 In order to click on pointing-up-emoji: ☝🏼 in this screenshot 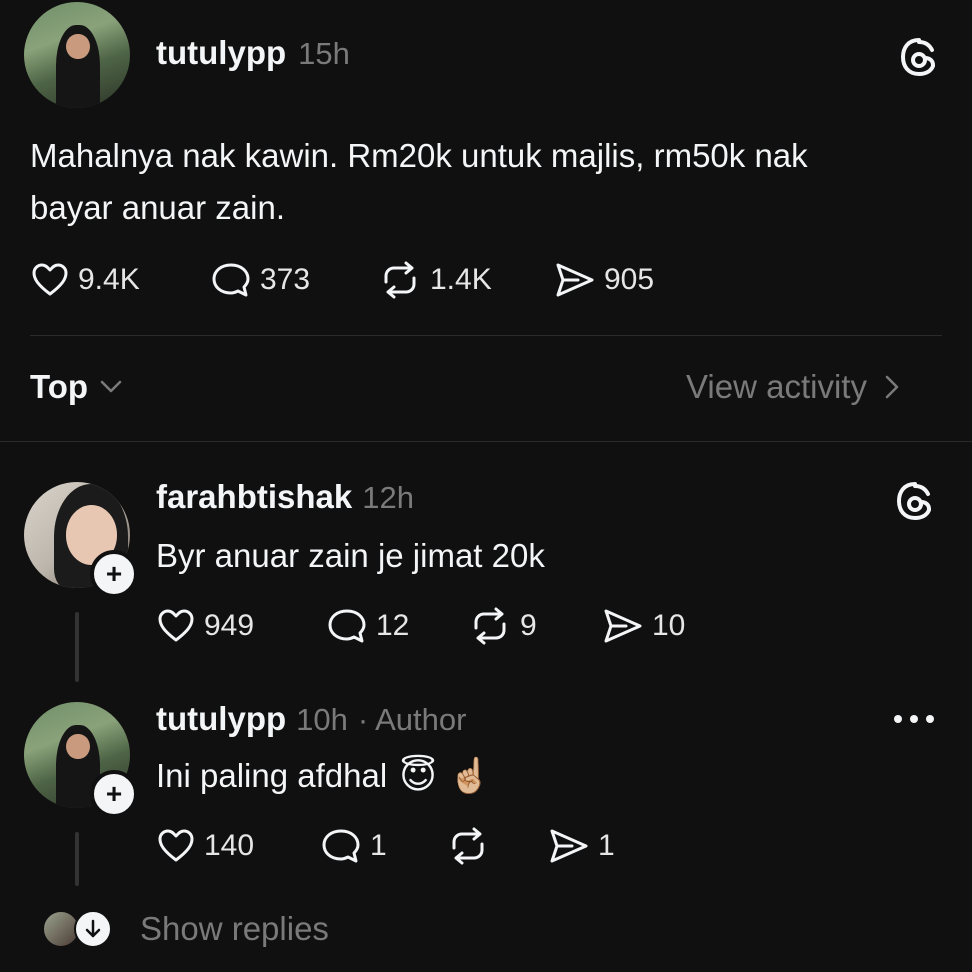, I will do `click(470, 776)`.